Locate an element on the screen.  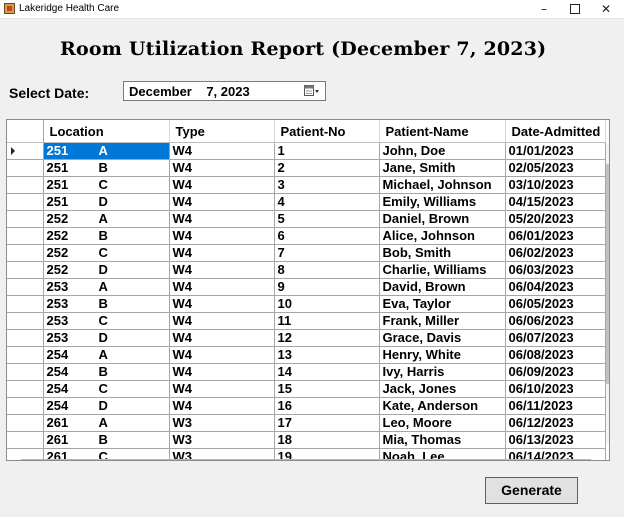
table-row: 251 A W4 1 John, Doe 01/01/2023 is located at coordinates (306, 151).